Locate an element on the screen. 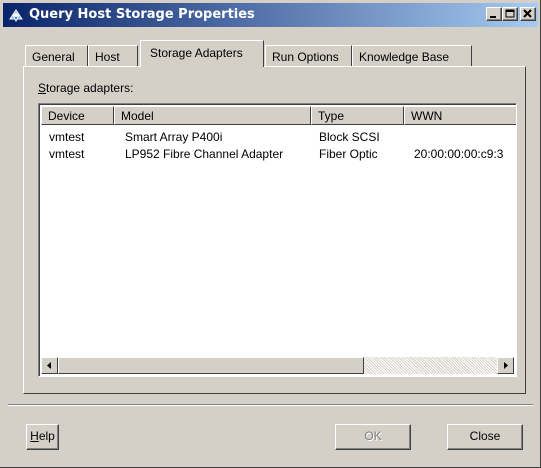 This screenshot has width=541, height=468. tab-storage-adapters: Storage Adapters is located at coordinates (202, 53).